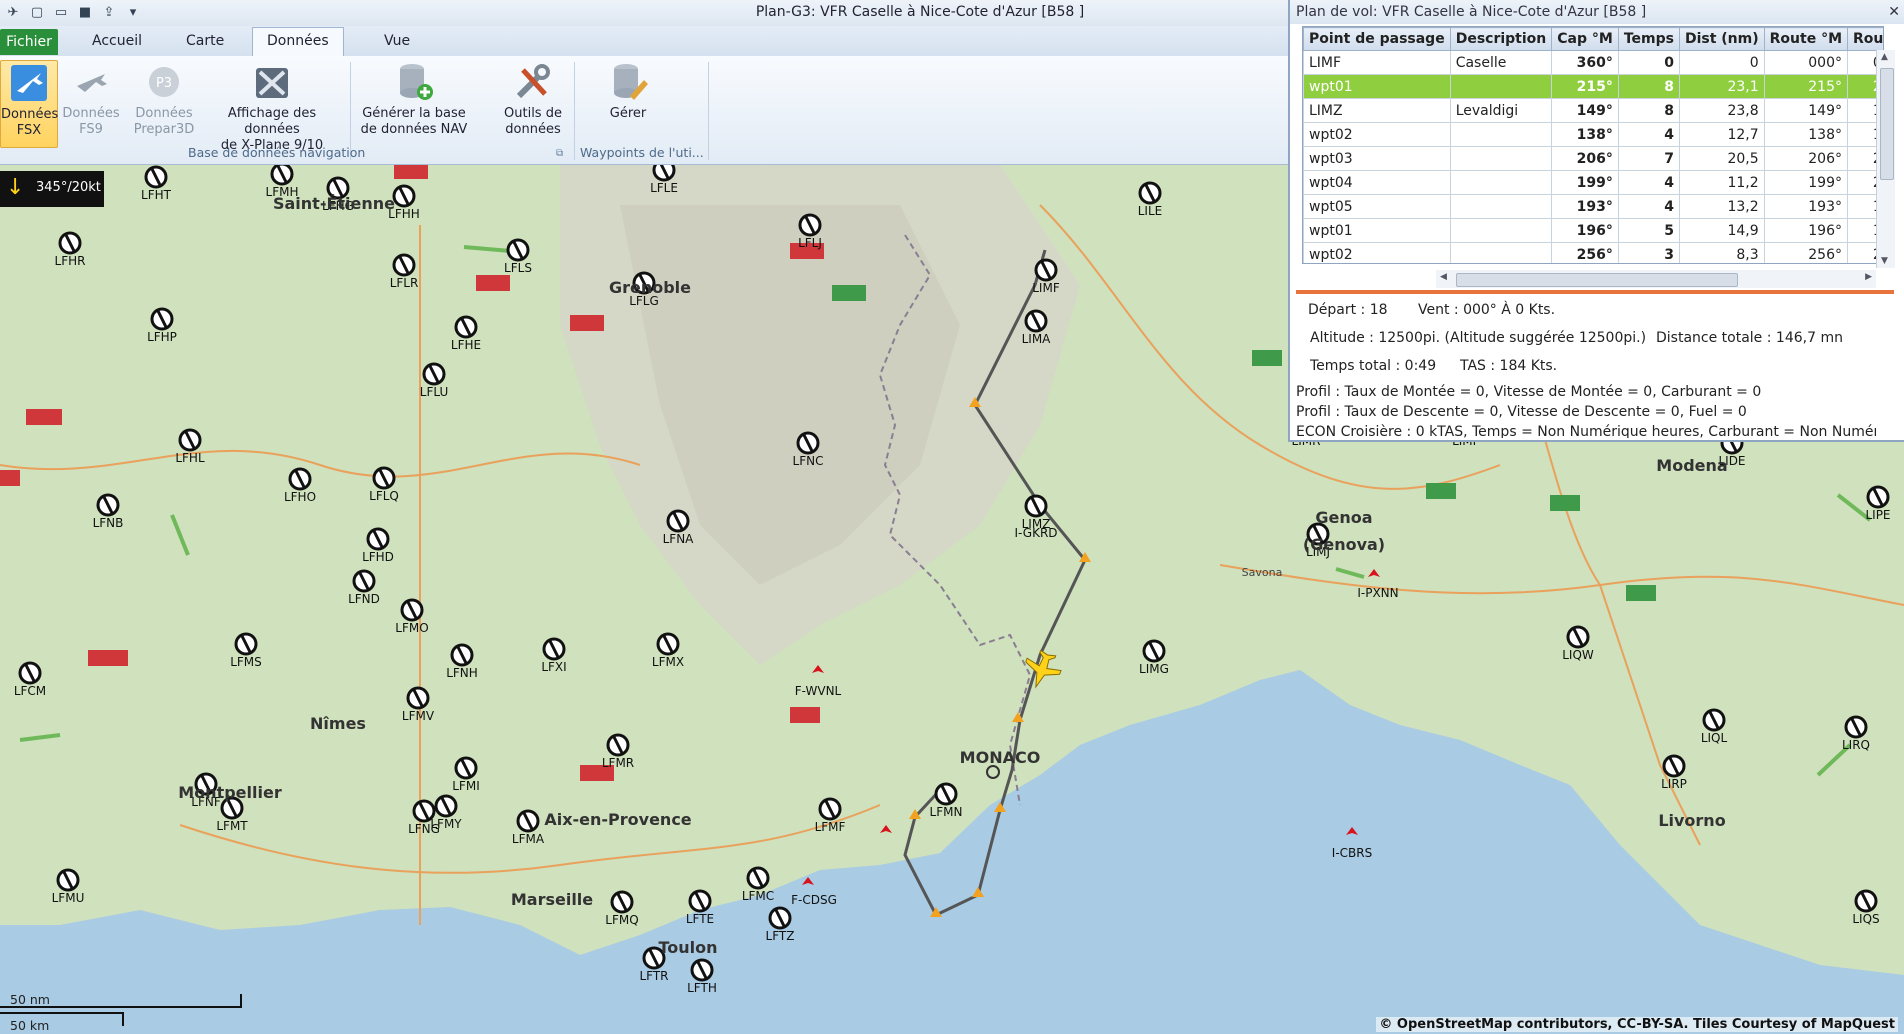  What do you see at coordinates (668, 662) in the screenshot?
I see `airport-label: LFMX` at bounding box center [668, 662].